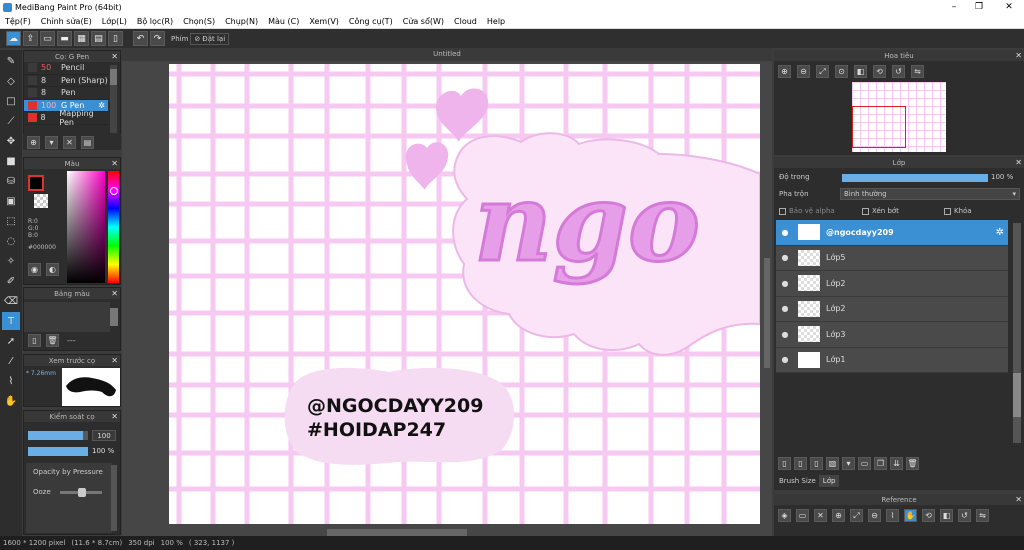 The image size is (1024, 550). What do you see at coordinates (114, 498) in the screenshot?
I see `brush-options-scrollbar` at bounding box center [114, 498].